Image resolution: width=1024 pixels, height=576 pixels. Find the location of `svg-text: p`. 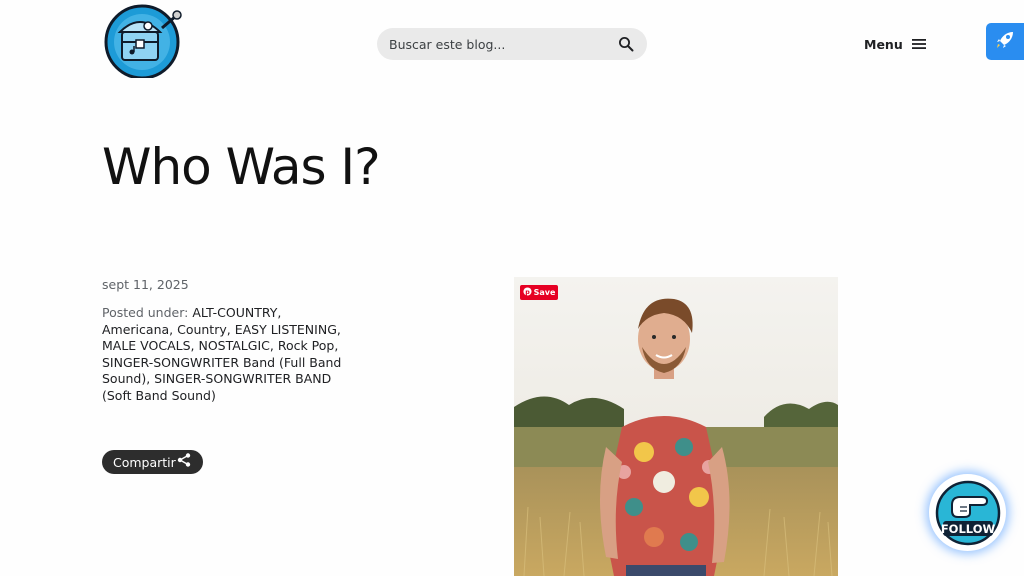

svg-text: p is located at coordinates (527, 292).